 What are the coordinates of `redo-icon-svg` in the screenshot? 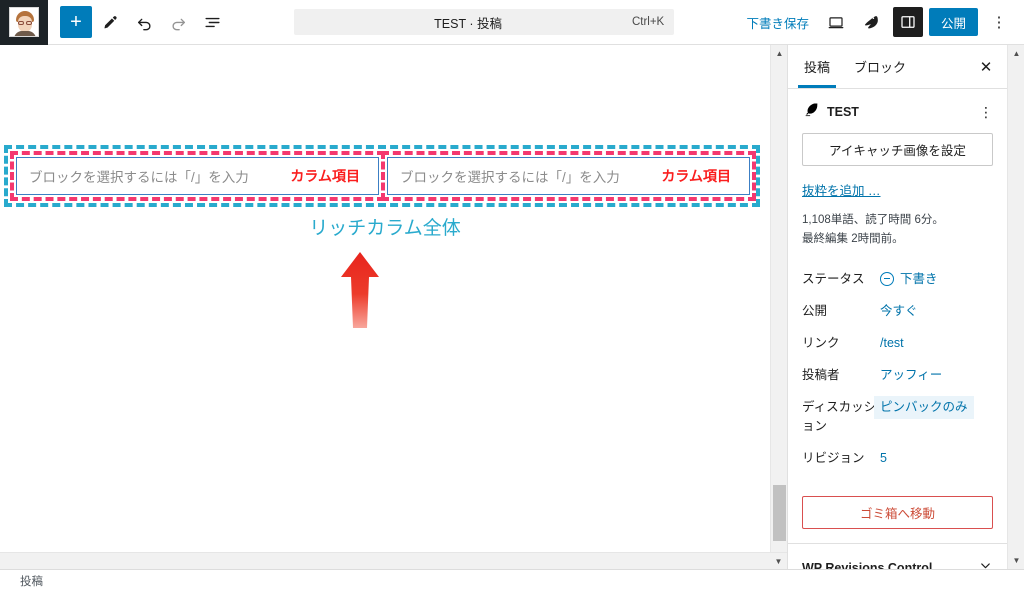 It's located at (178, 24).